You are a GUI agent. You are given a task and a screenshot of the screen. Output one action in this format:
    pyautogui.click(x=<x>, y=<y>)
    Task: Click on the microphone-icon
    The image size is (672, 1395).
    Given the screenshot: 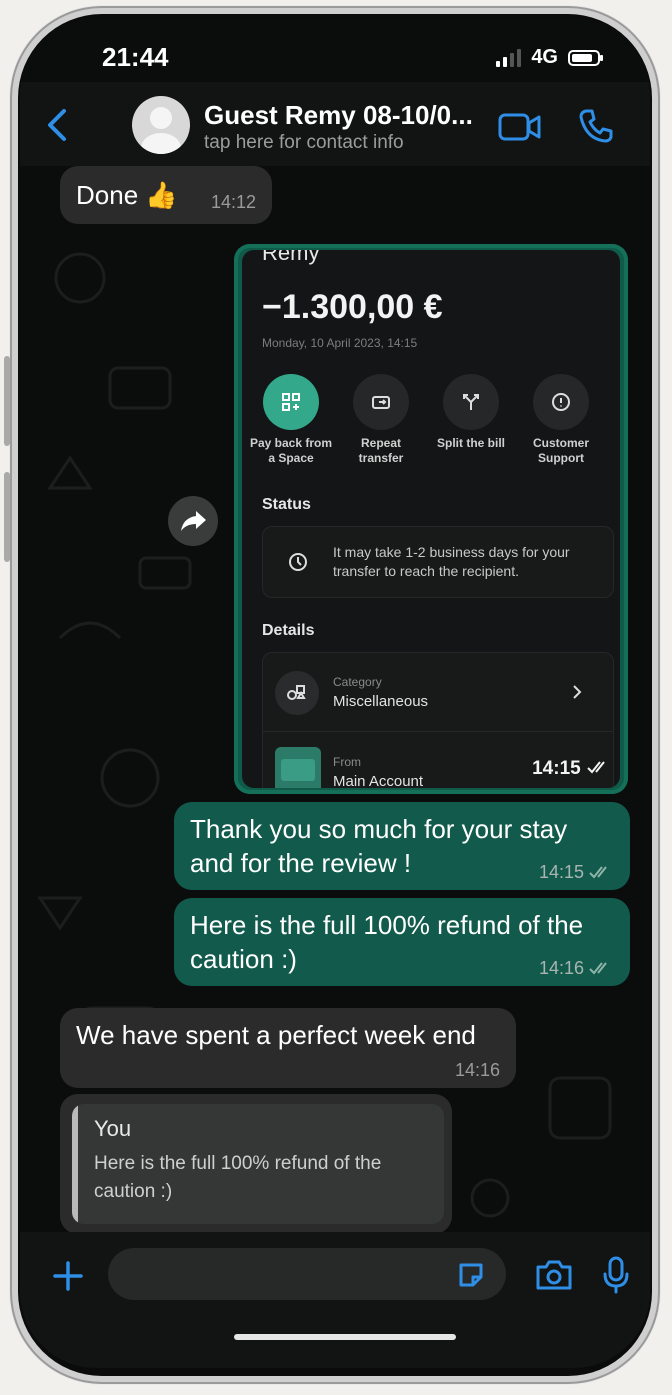 What is the action you would take?
    pyautogui.click(x=616, y=1275)
    